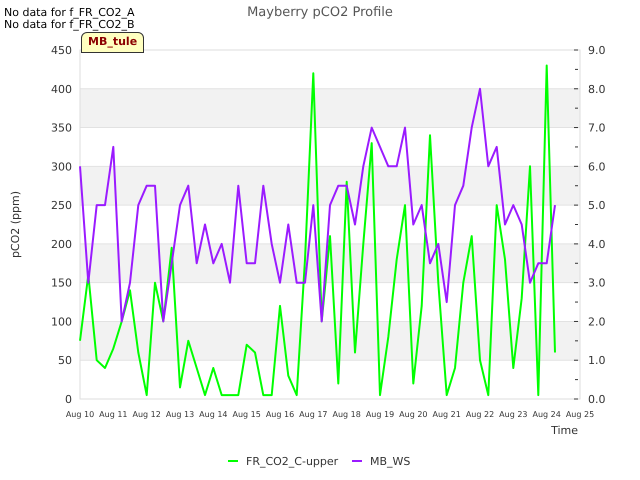 Image resolution: width=640 pixels, height=480 pixels. What do you see at coordinates (580, 414) in the screenshot?
I see `x-tick-label: Aug 25` at bounding box center [580, 414].